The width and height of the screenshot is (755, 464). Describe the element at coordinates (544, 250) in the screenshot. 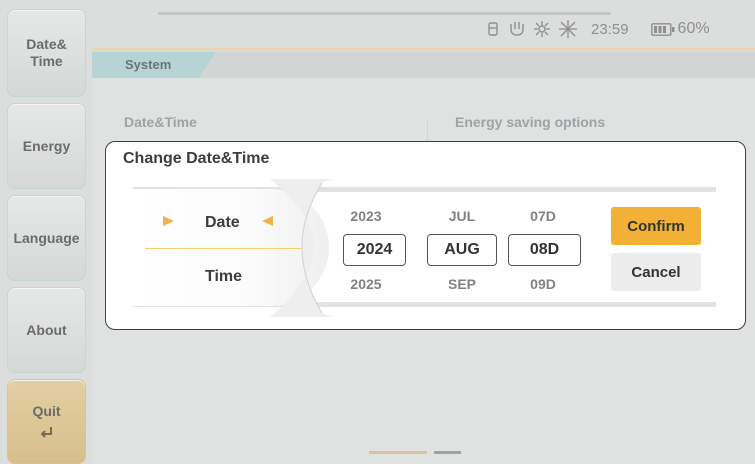

I see `day-field: 08D` at that location.